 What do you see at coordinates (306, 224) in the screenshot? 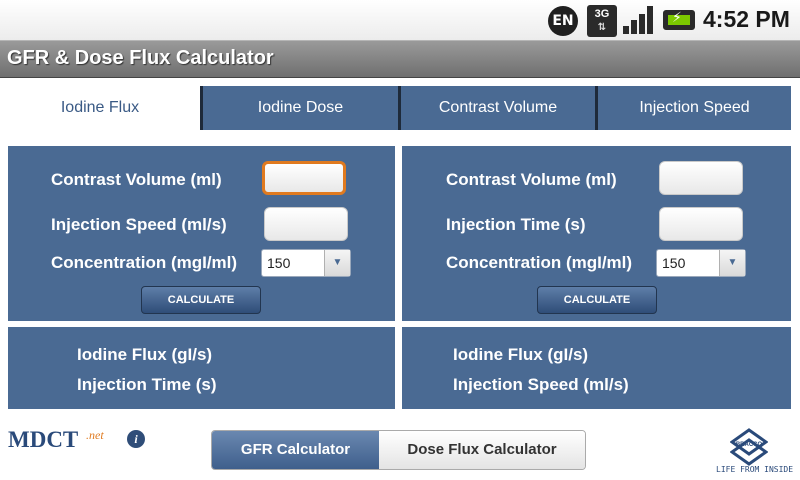
I see `injection-speed-input` at bounding box center [306, 224].